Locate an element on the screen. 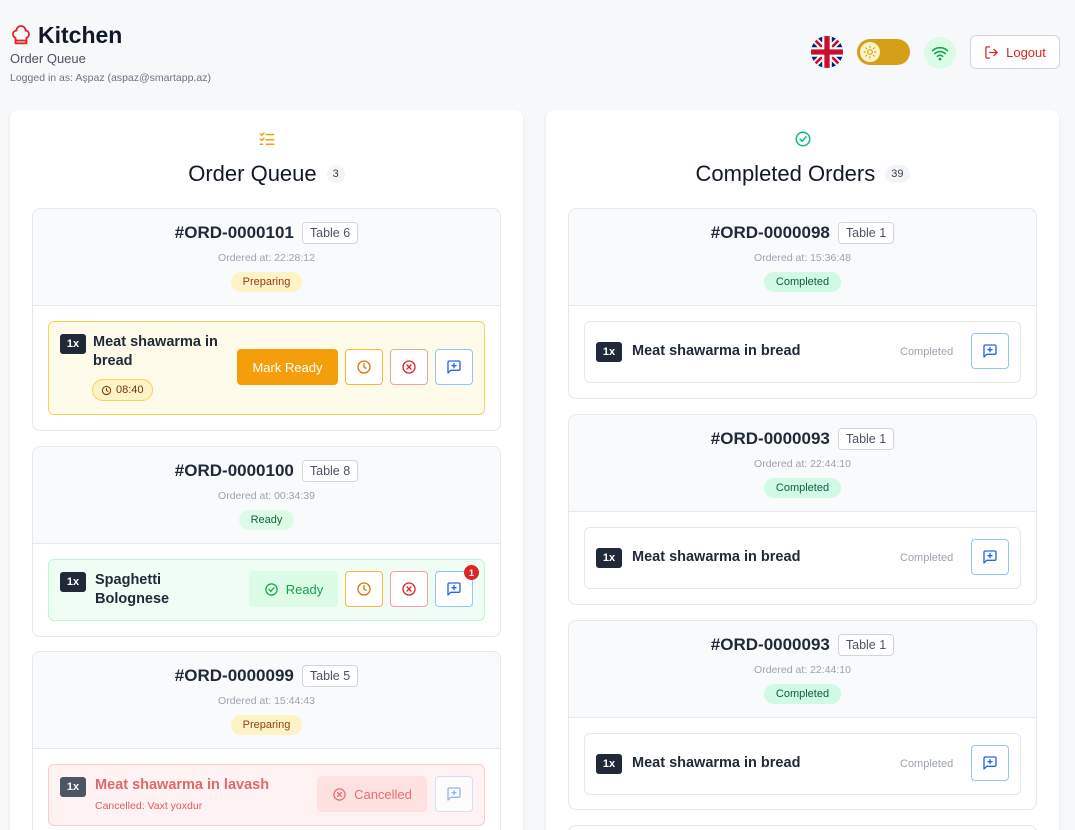  order-time: Ordered at: 15:36:48 is located at coordinates (802, 258).